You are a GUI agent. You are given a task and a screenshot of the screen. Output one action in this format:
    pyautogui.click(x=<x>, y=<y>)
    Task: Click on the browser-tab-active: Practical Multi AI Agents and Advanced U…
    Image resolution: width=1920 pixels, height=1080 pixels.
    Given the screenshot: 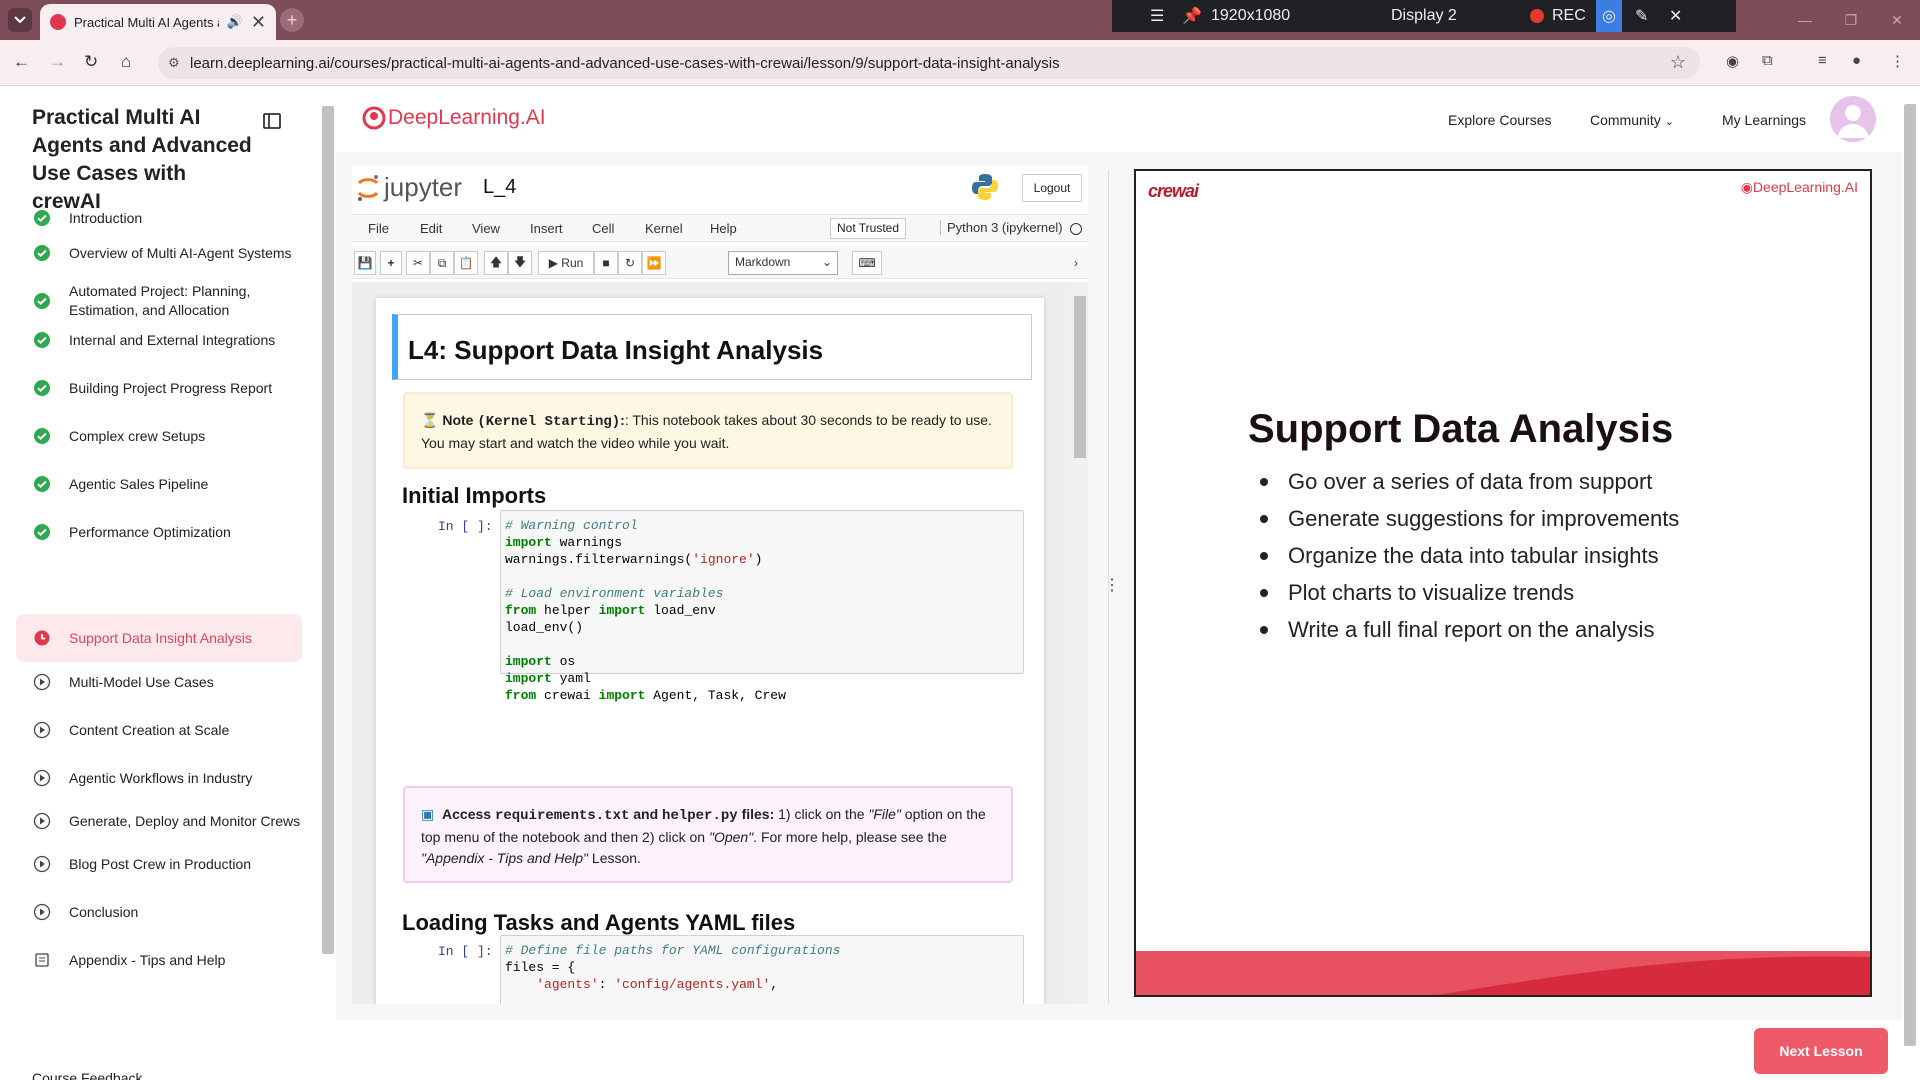 What is the action you would take?
    pyautogui.click(x=158, y=22)
    